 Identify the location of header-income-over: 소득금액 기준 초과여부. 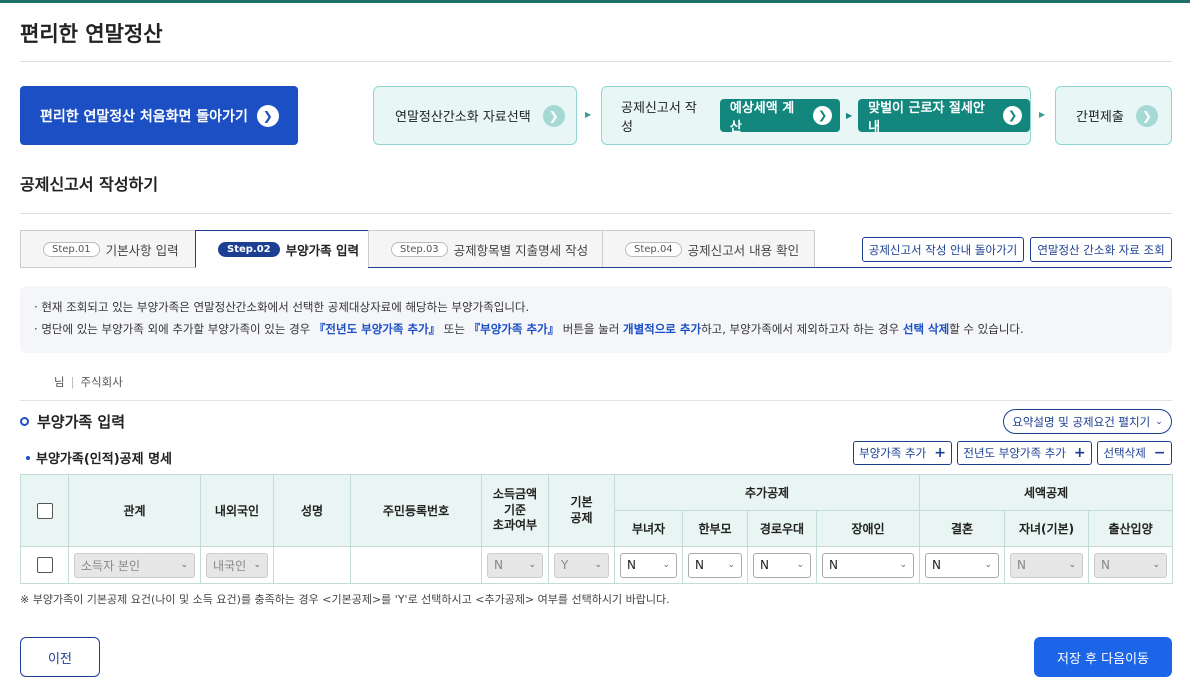
(515, 510).